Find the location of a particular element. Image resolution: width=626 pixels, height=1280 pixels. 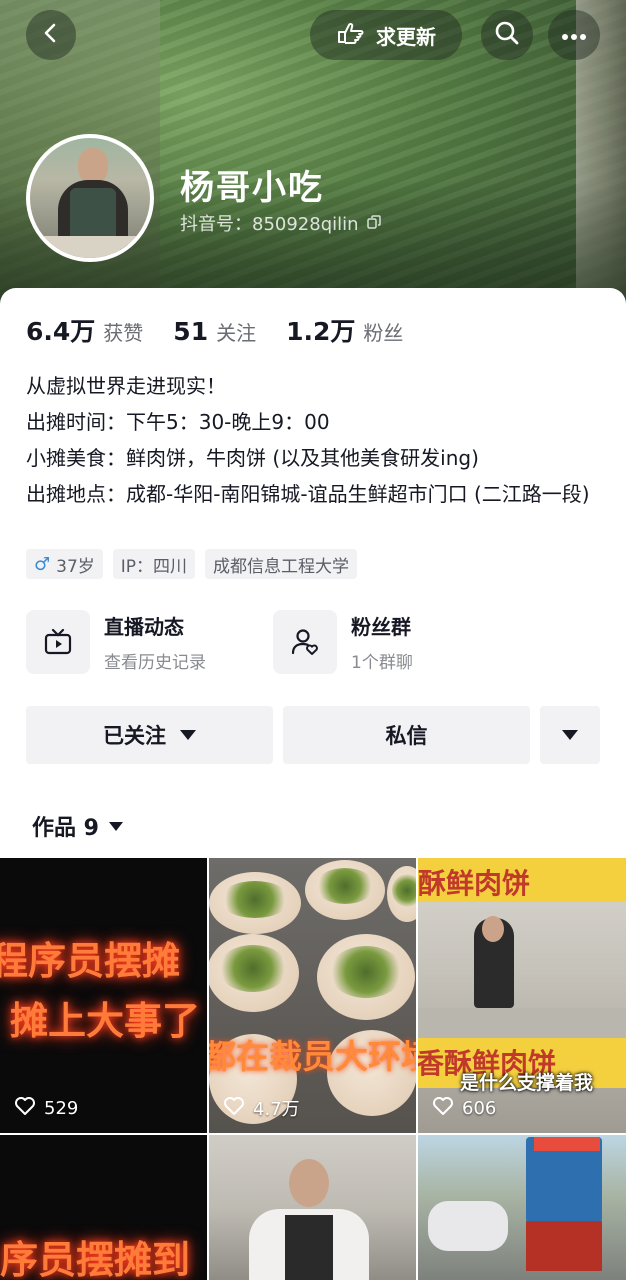

stat-likes: 6.4万 获赞 is located at coordinates (84, 330).